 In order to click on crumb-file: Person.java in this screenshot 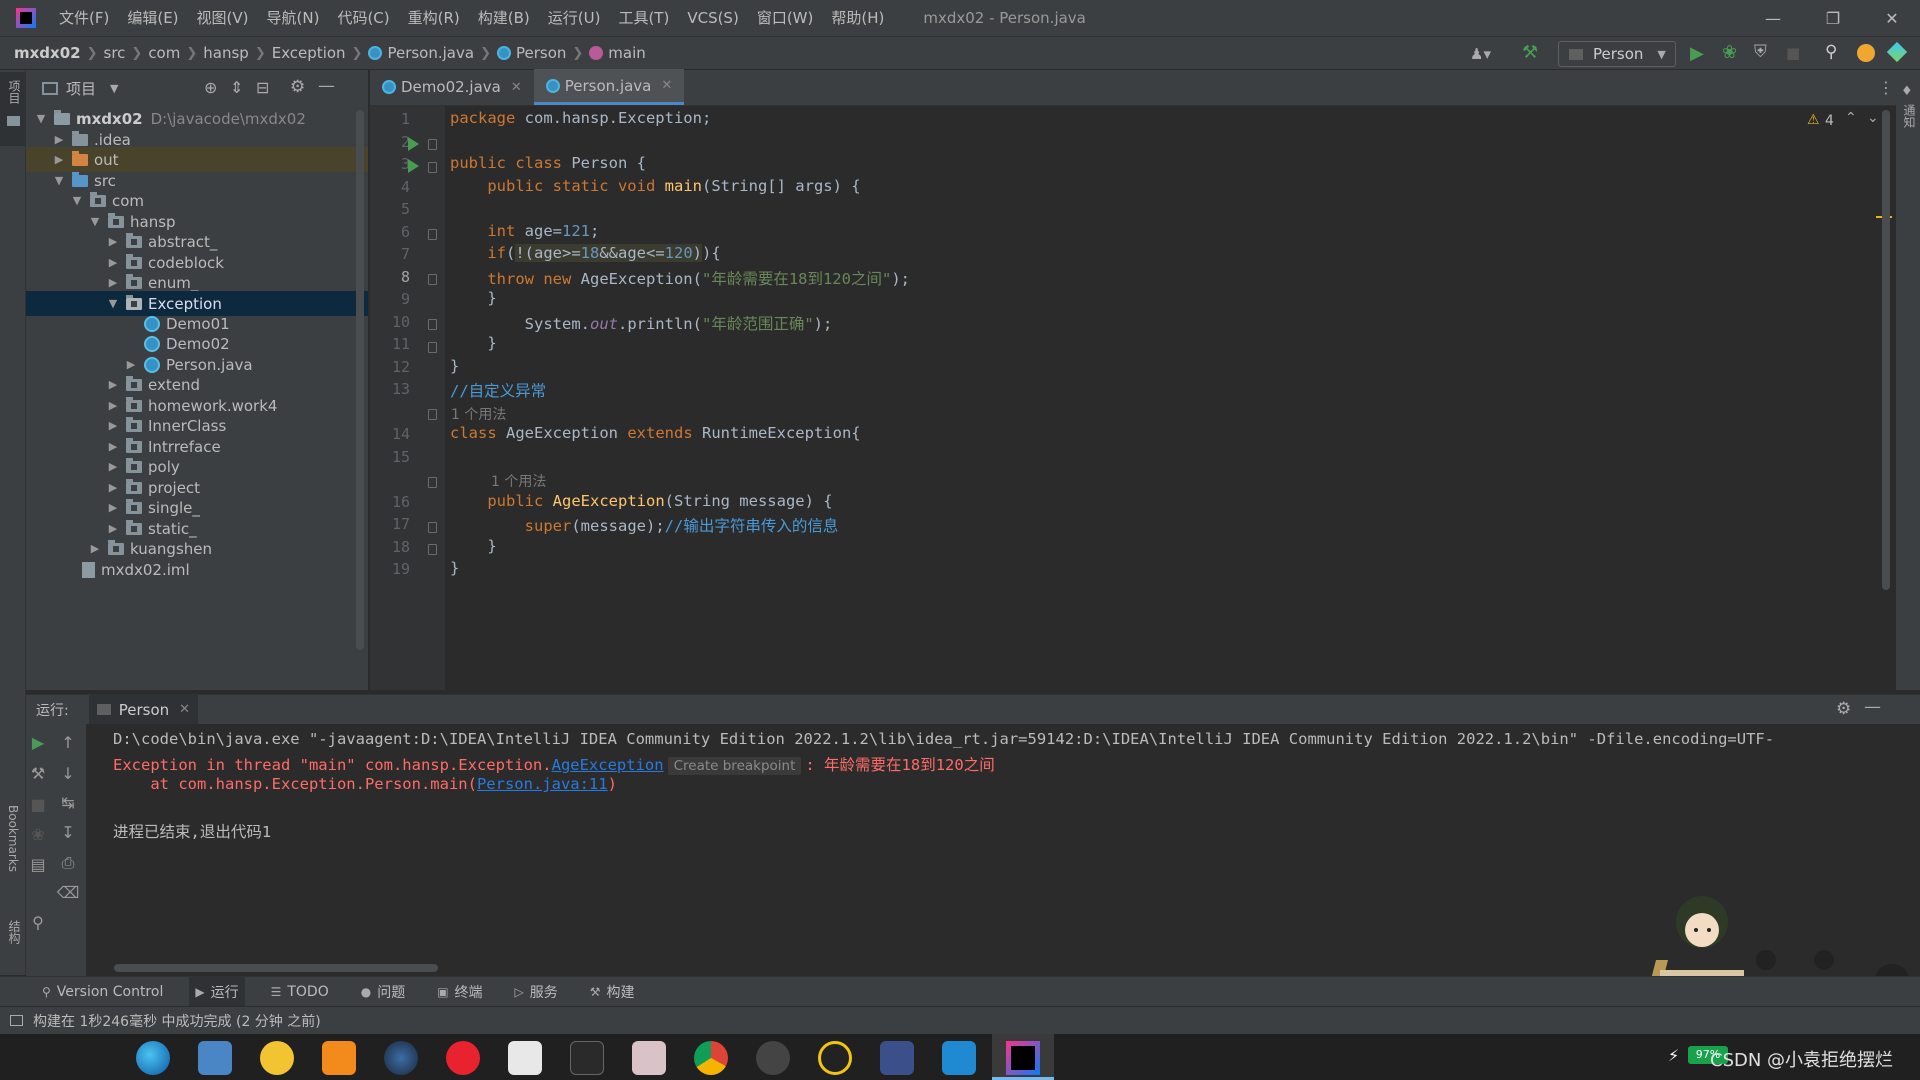, I will do `click(421, 53)`.